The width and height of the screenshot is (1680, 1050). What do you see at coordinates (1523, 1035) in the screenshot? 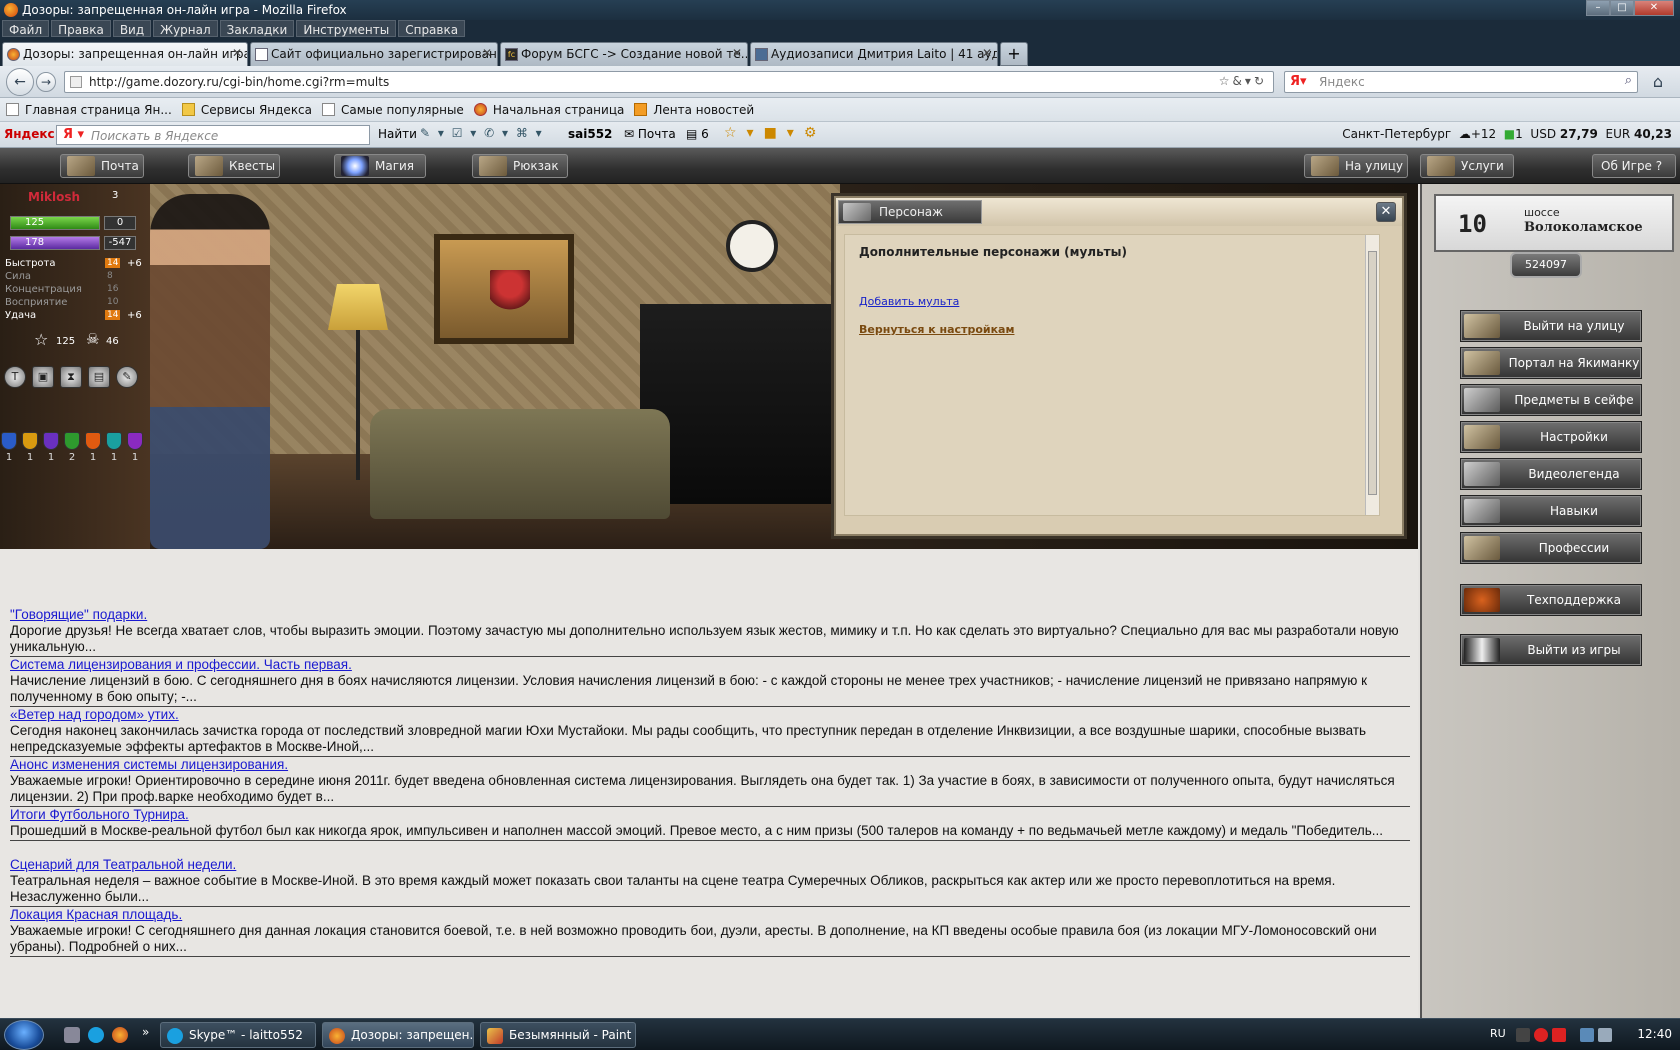
I see `tray-app-icon` at bounding box center [1523, 1035].